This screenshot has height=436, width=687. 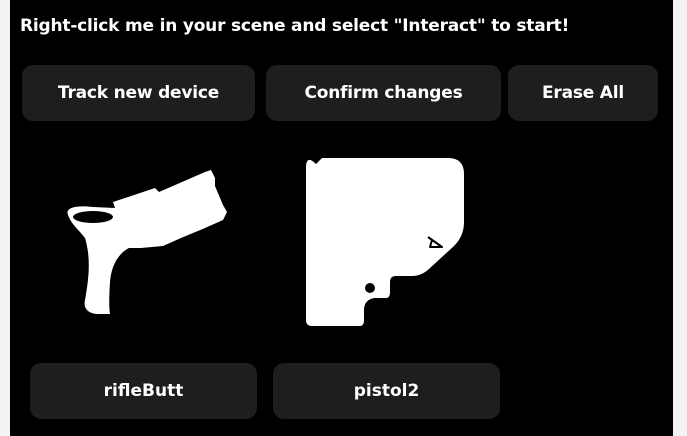 What do you see at coordinates (402, 245) in the screenshot?
I see `pistol-grip-icon` at bounding box center [402, 245].